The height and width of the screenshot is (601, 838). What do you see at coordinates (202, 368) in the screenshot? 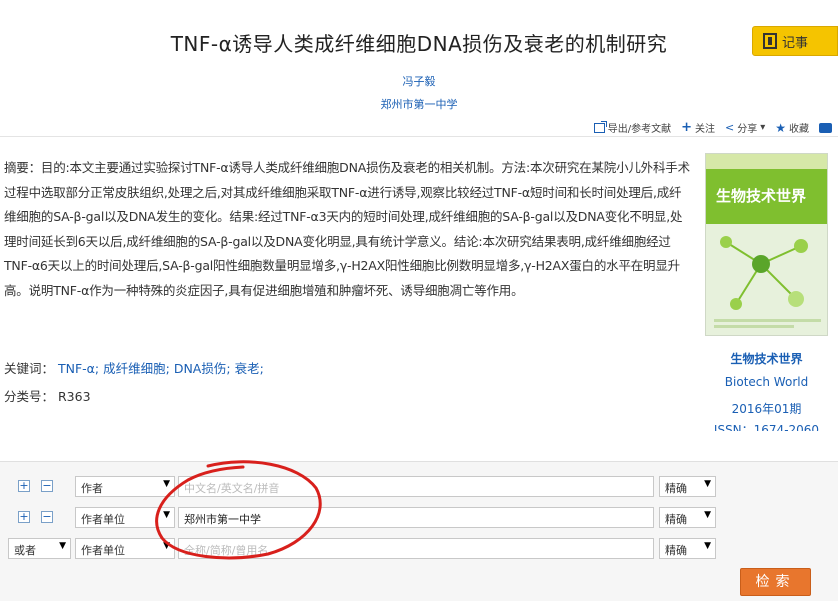
I see `keyword-link: DNA损伤;` at bounding box center [202, 368].